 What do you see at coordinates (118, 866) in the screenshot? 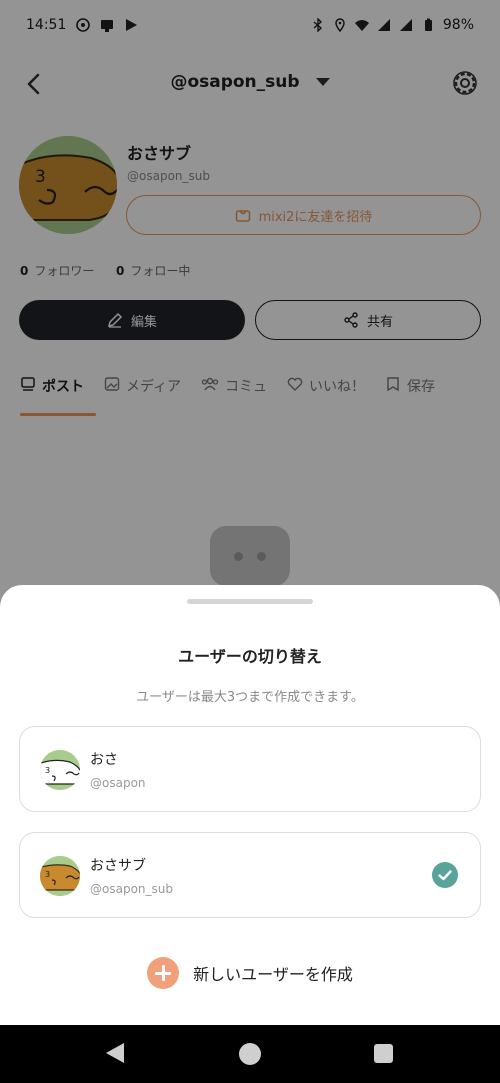
I see `account-name: おさサブ` at bounding box center [118, 866].